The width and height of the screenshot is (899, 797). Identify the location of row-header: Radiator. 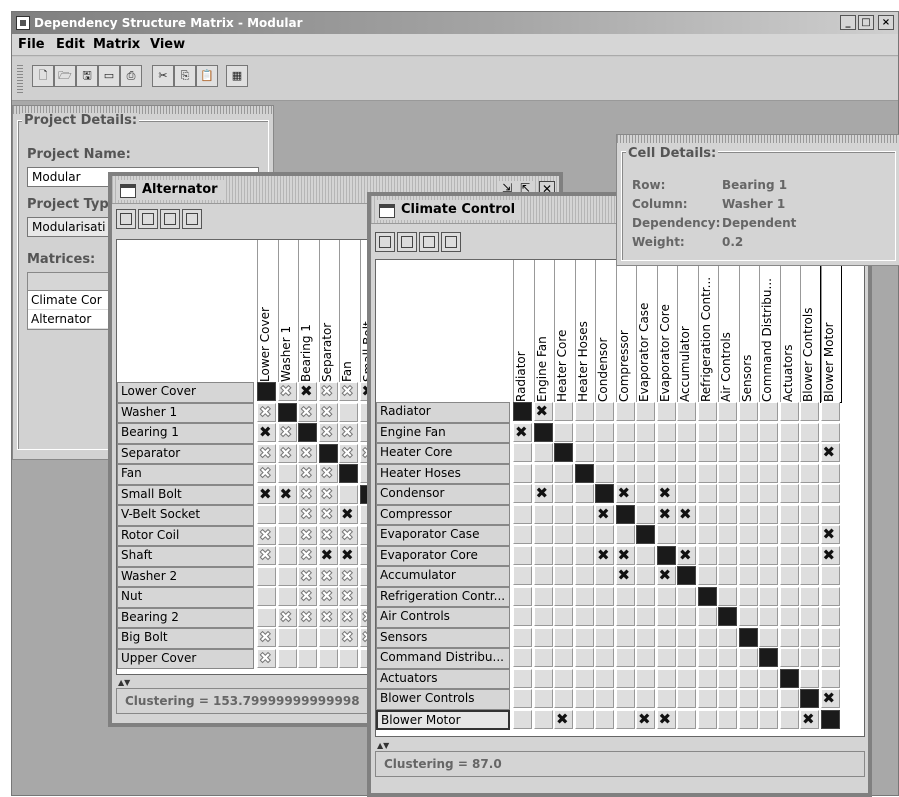
(443, 412).